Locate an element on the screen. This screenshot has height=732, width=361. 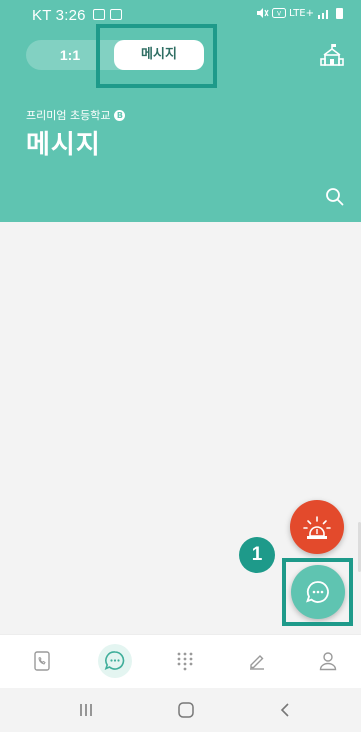
status-icons: V LTE+ is located at coordinates (299, 13).